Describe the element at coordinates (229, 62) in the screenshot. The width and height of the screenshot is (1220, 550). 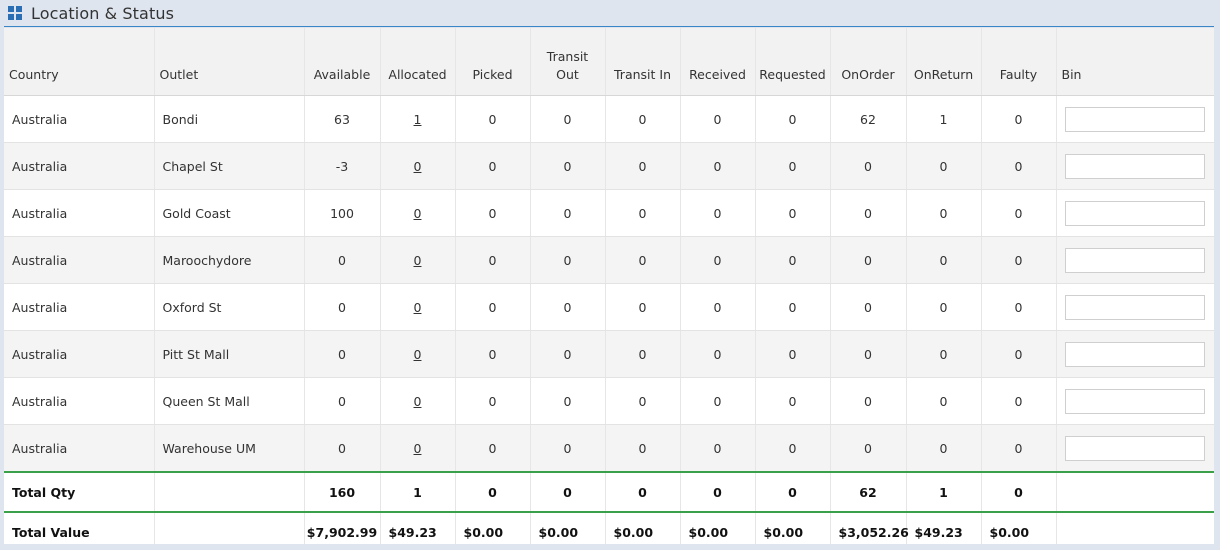
I see `header-outlet: Outlet` at that location.